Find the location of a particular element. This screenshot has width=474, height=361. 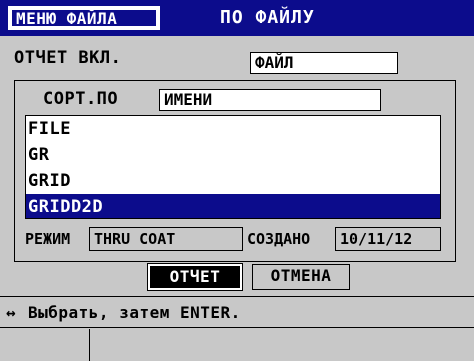

sort-by-field: ИМЕНИ is located at coordinates (270, 100).